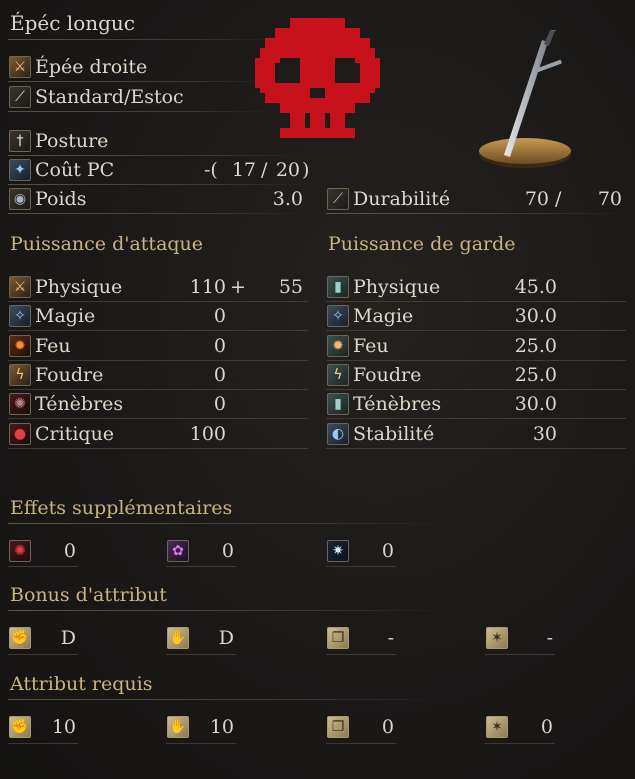  I want to click on fp-cost-icon: ✦, so click(20, 170).